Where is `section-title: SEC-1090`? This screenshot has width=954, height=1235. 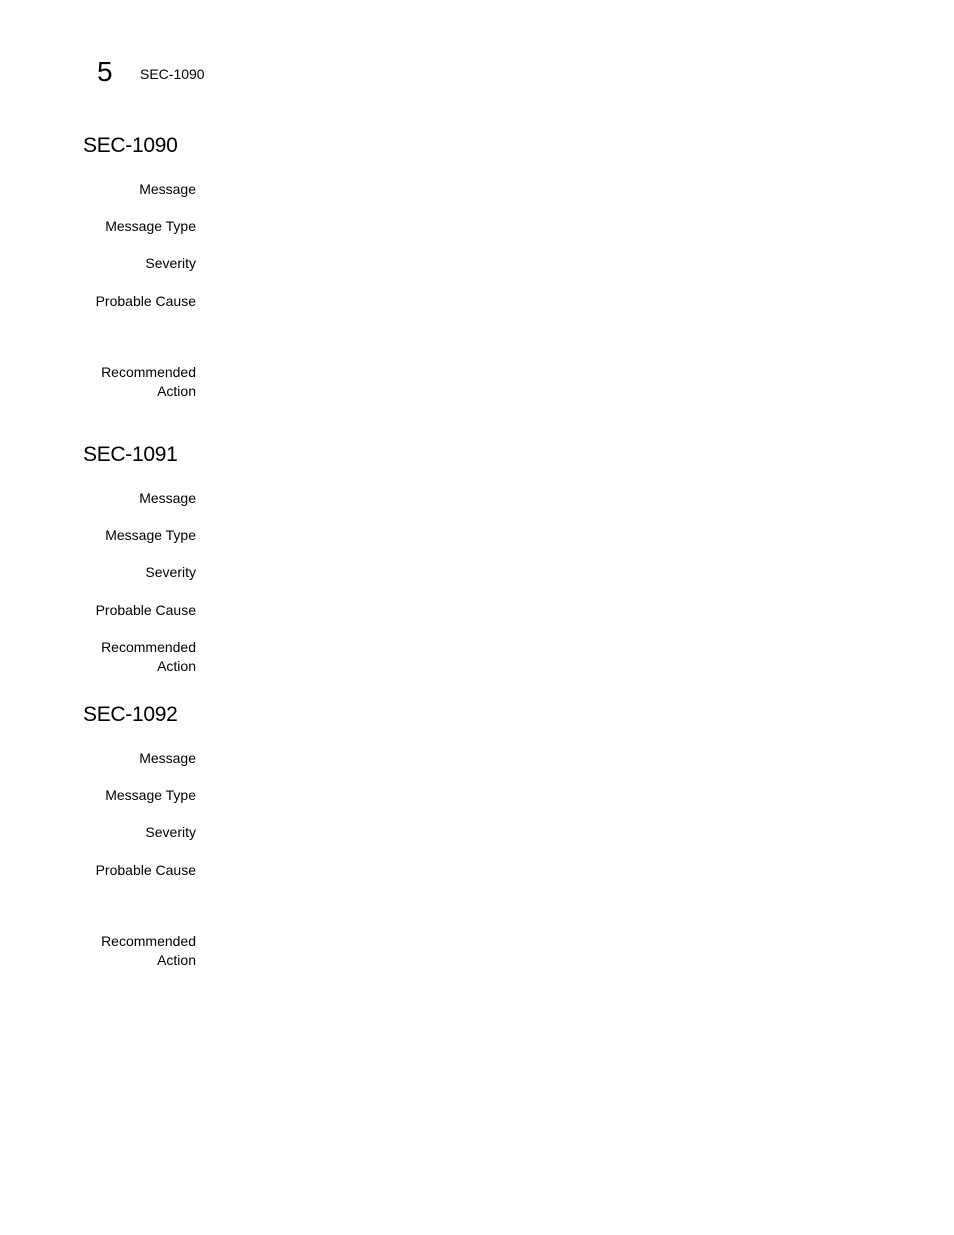
section-title: SEC-1090 is located at coordinates (130, 145).